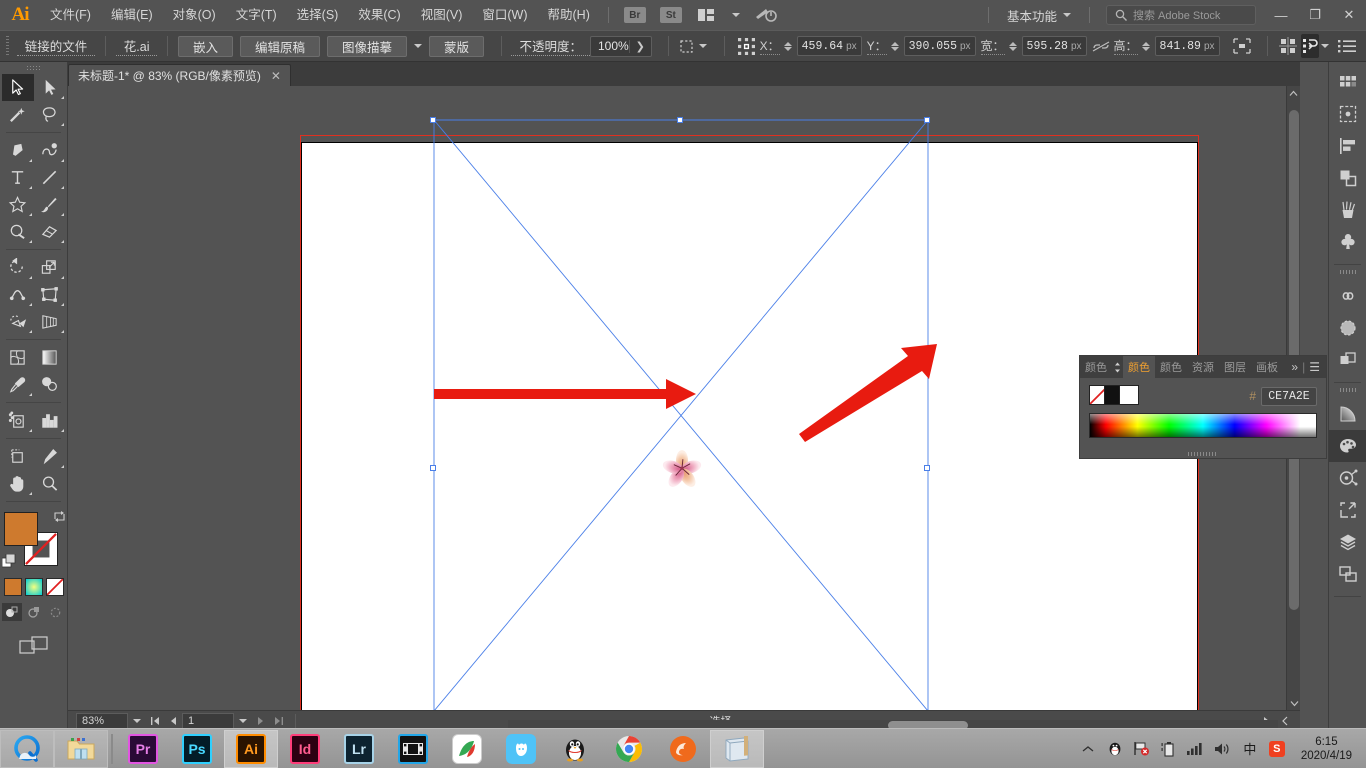 This screenshot has height=768, width=1366. Describe the element at coordinates (1347, 510) in the screenshot. I see `dock-icon-export` at that location.